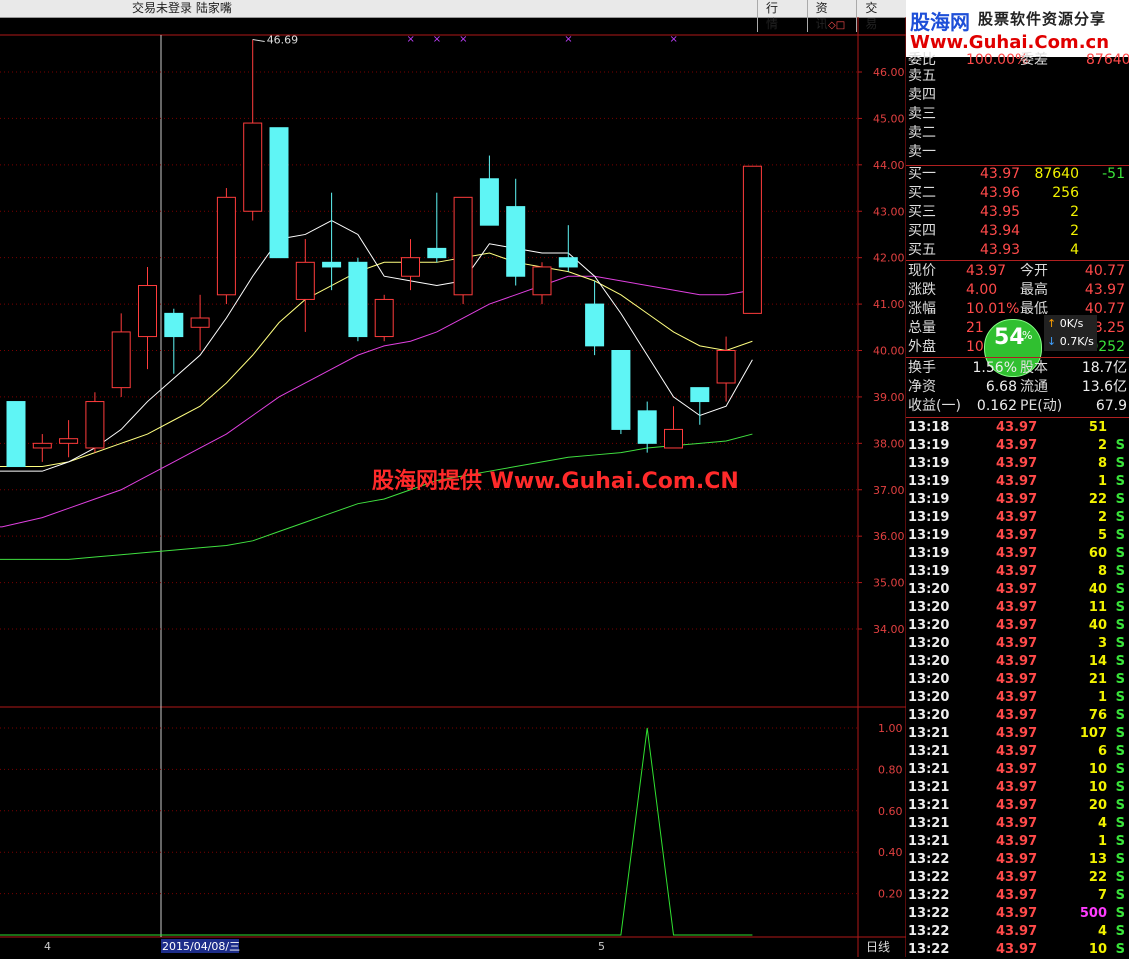  I want to click on high-price-marker: 46.69, so click(283, 40).